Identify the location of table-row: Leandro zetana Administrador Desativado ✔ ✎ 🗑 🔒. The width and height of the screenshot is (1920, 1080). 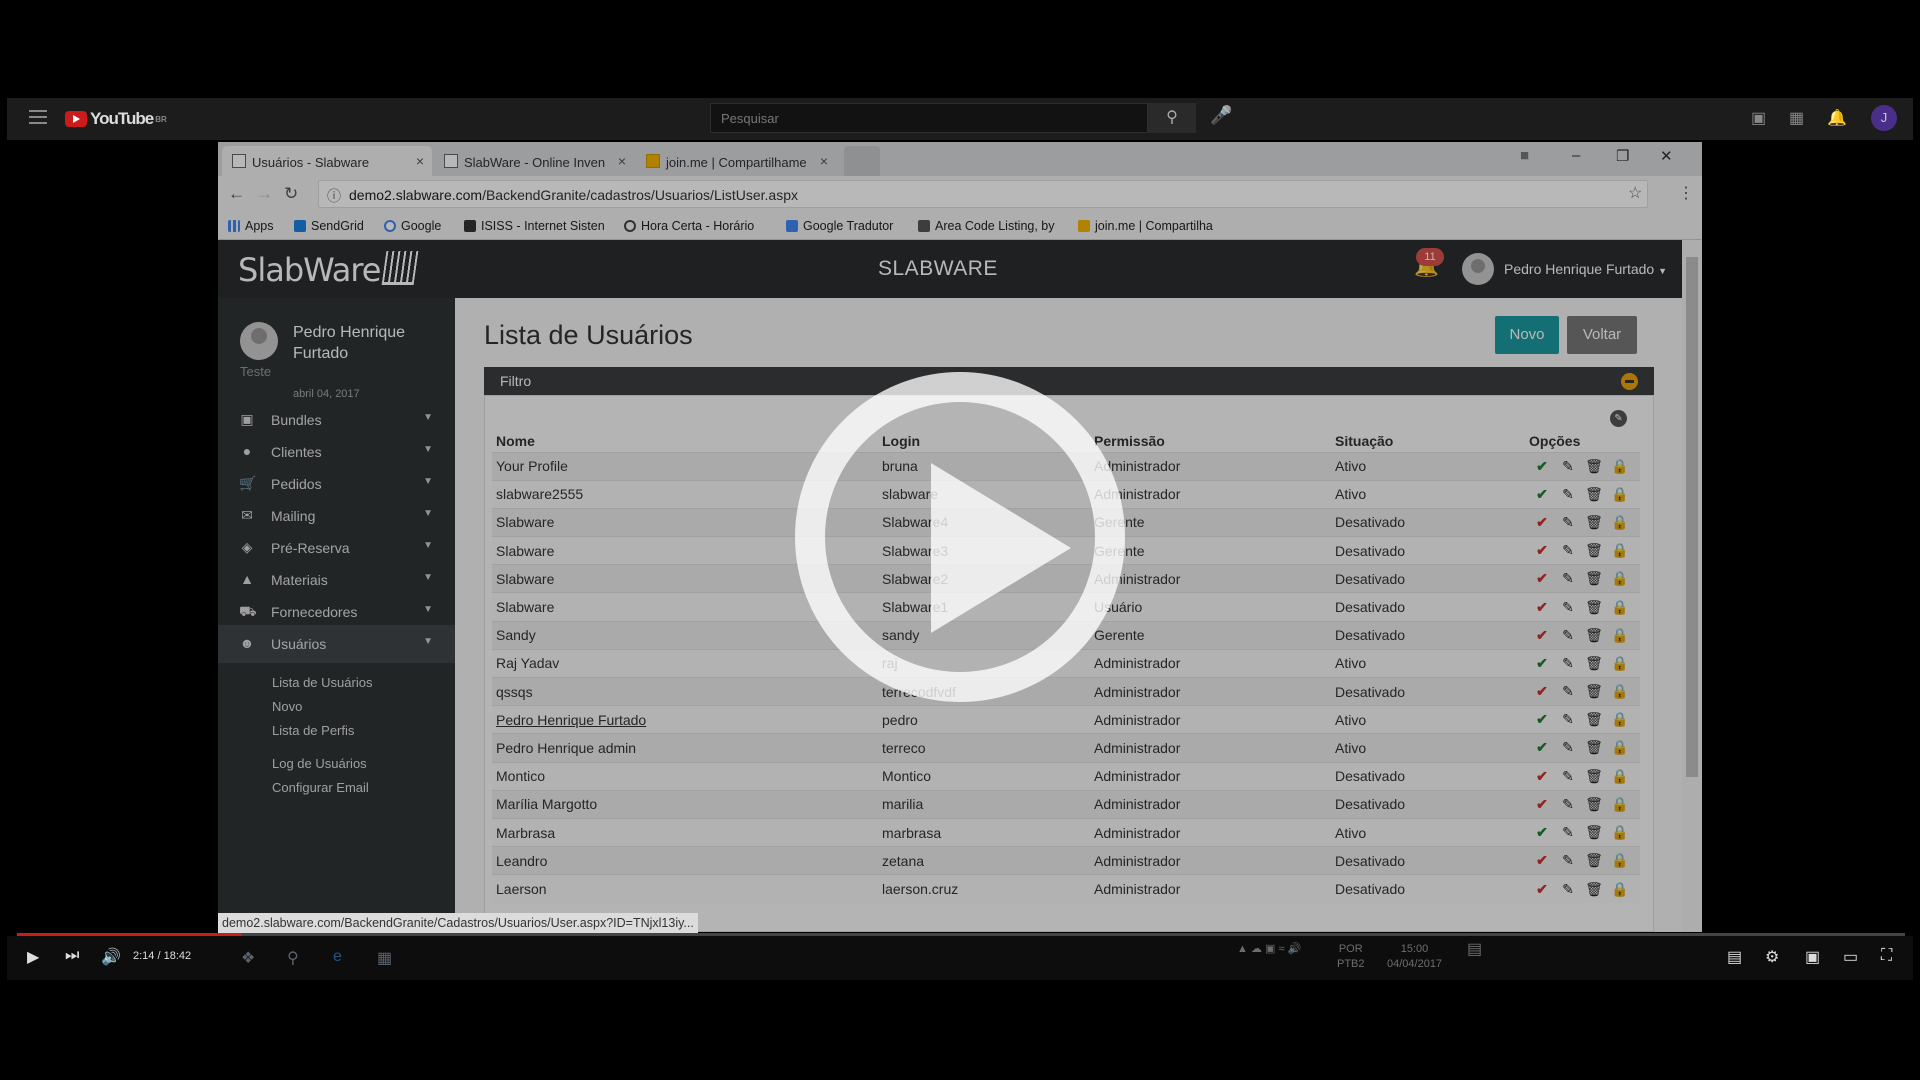
(1066, 860).